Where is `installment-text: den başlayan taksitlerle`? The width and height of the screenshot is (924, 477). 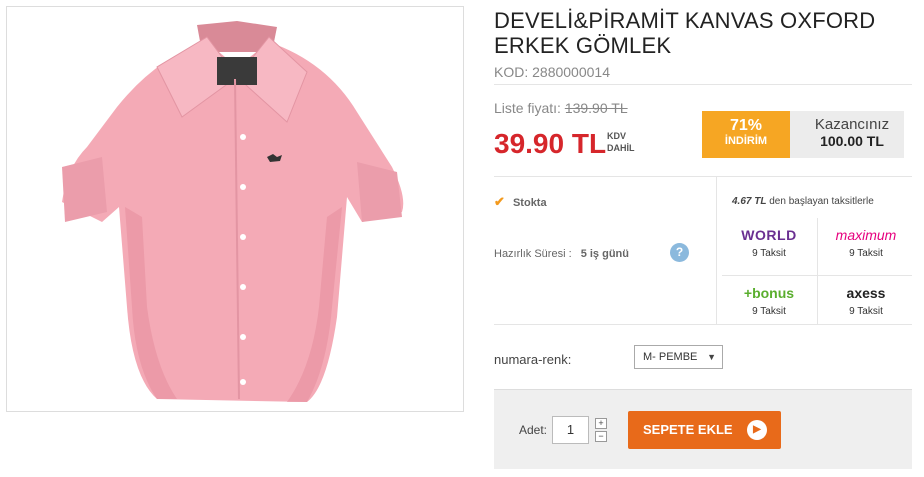 installment-text: den başlayan taksitlerle is located at coordinates (820, 201).